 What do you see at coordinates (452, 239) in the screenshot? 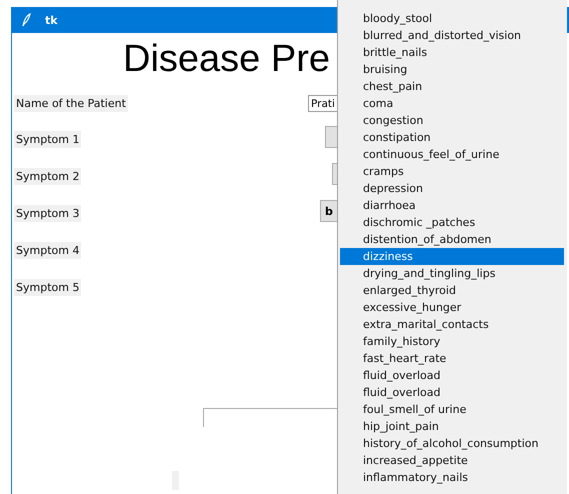
I see `dropdown-option: distention_of_abdomen` at bounding box center [452, 239].